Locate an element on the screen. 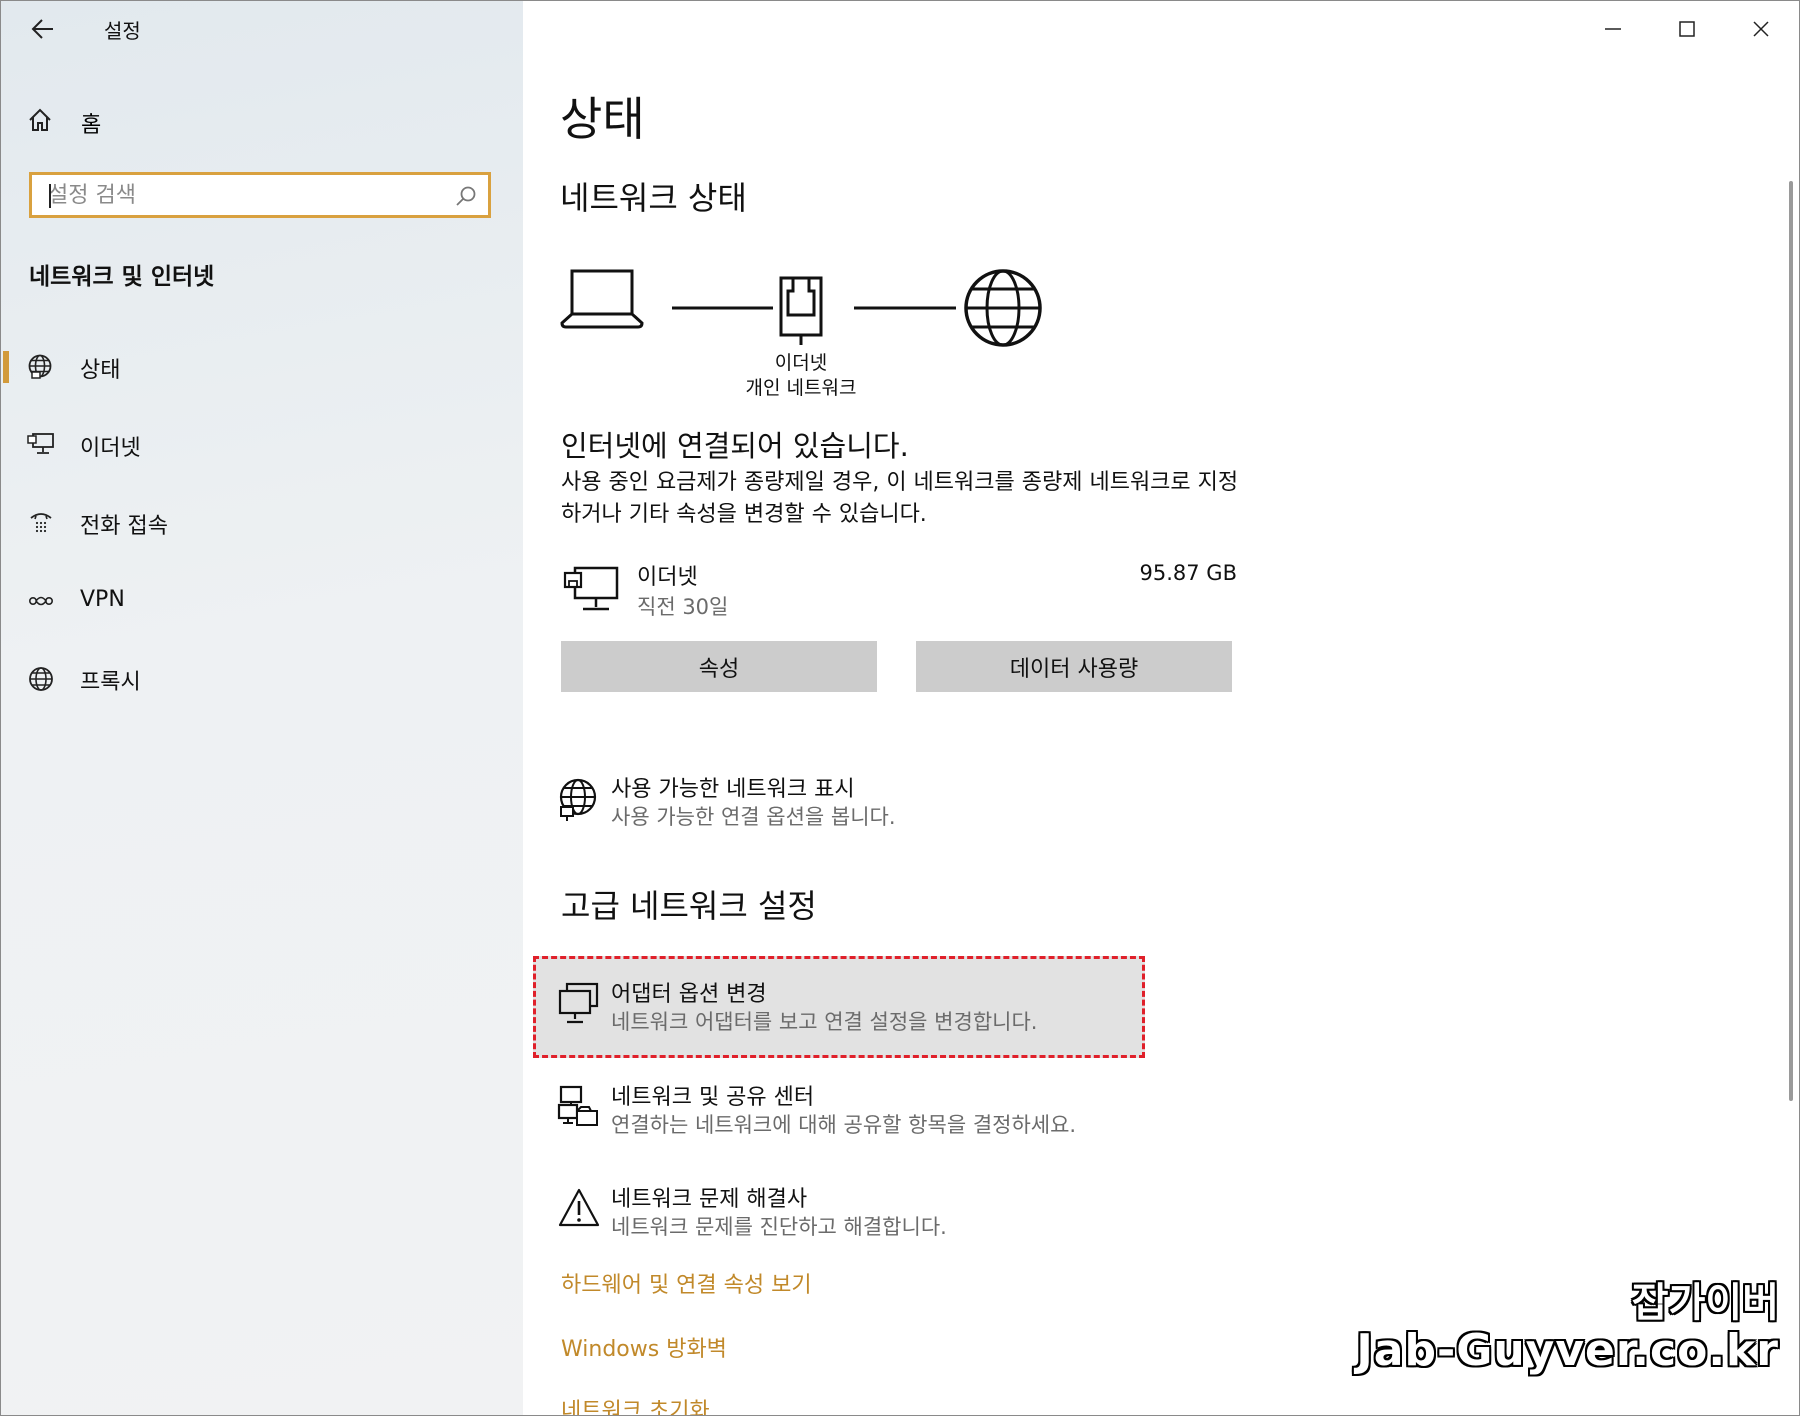 This screenshot has height=1416, width=1800. ethernet-port-icon is located at coordinates (801, 310).